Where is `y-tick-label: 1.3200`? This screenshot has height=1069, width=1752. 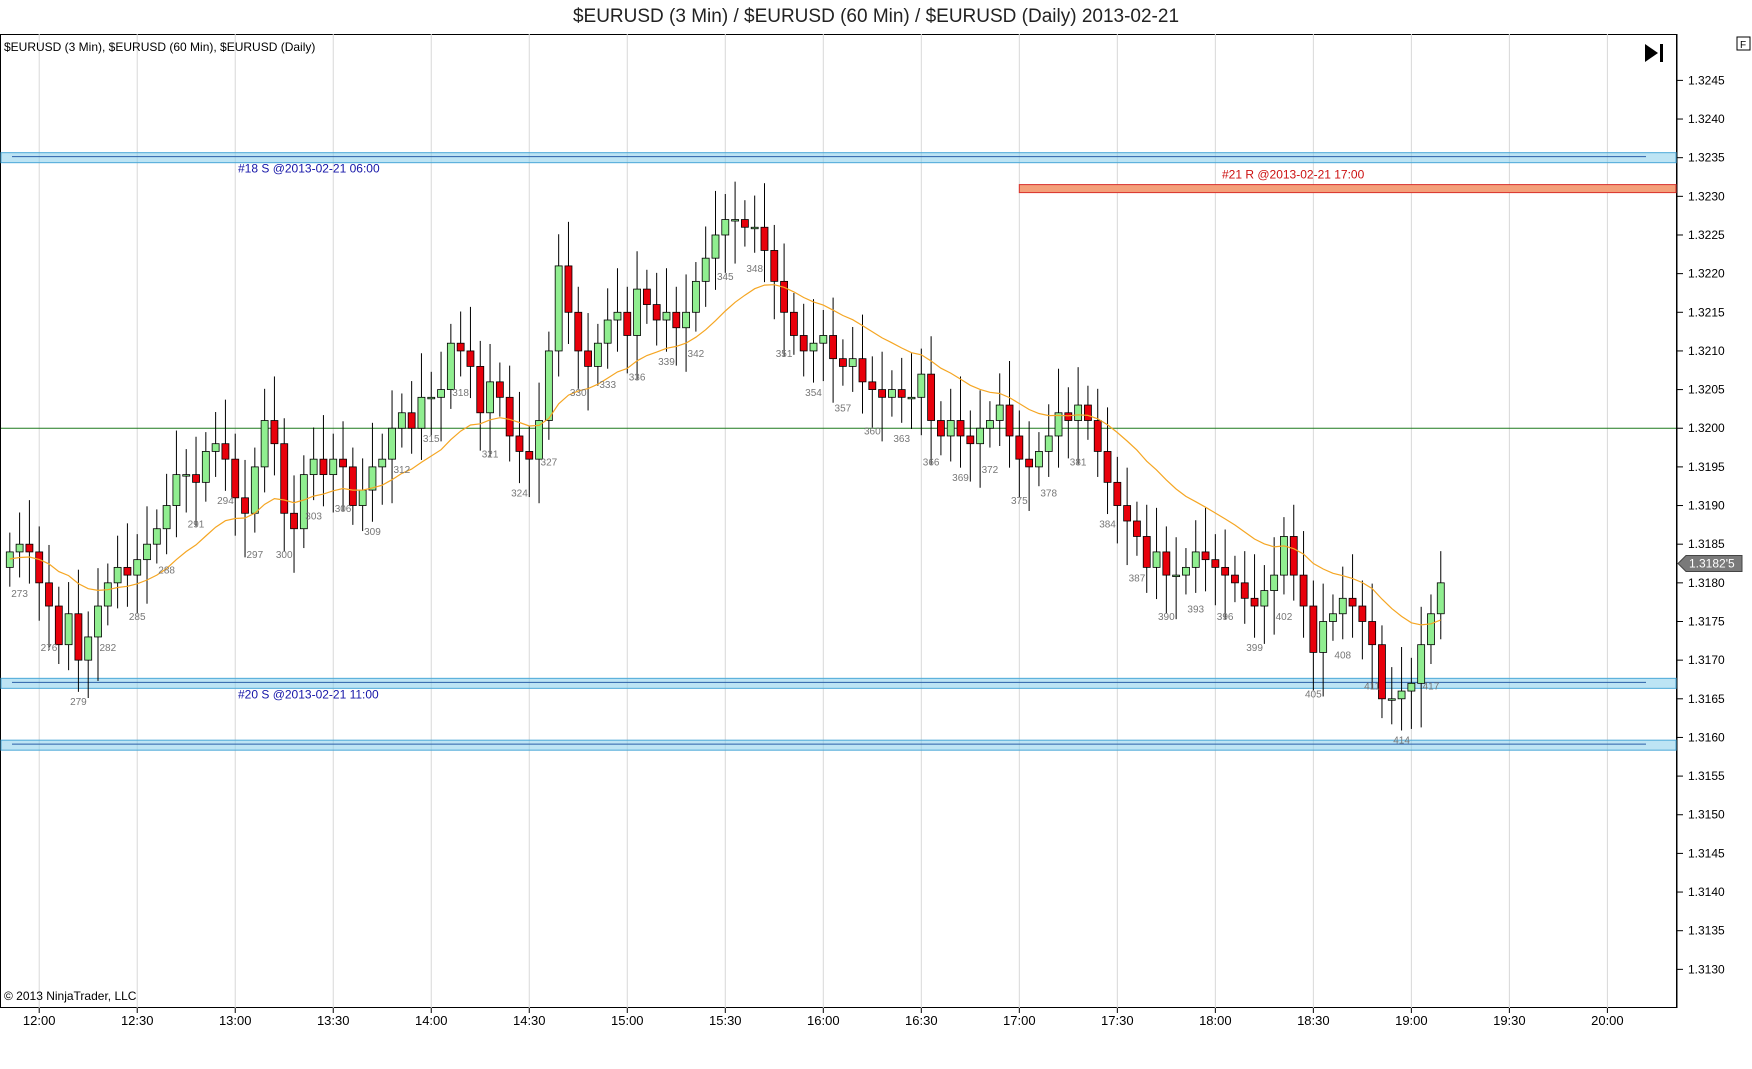 y-tick-label: 1.3200 is located at coordinates (1706, 428).